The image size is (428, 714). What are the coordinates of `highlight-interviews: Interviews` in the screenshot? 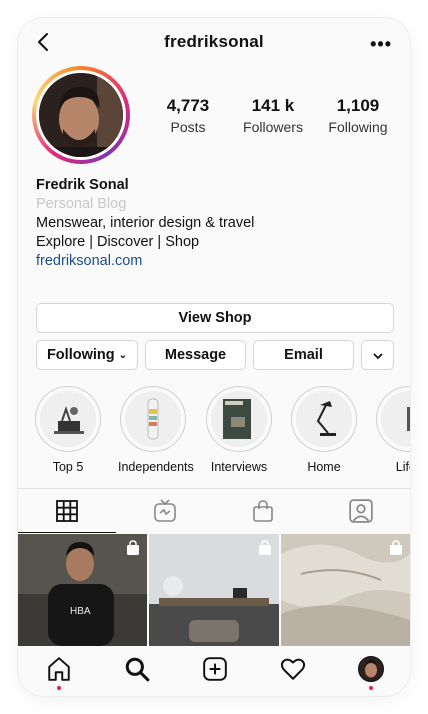 It's located at (239, 430).